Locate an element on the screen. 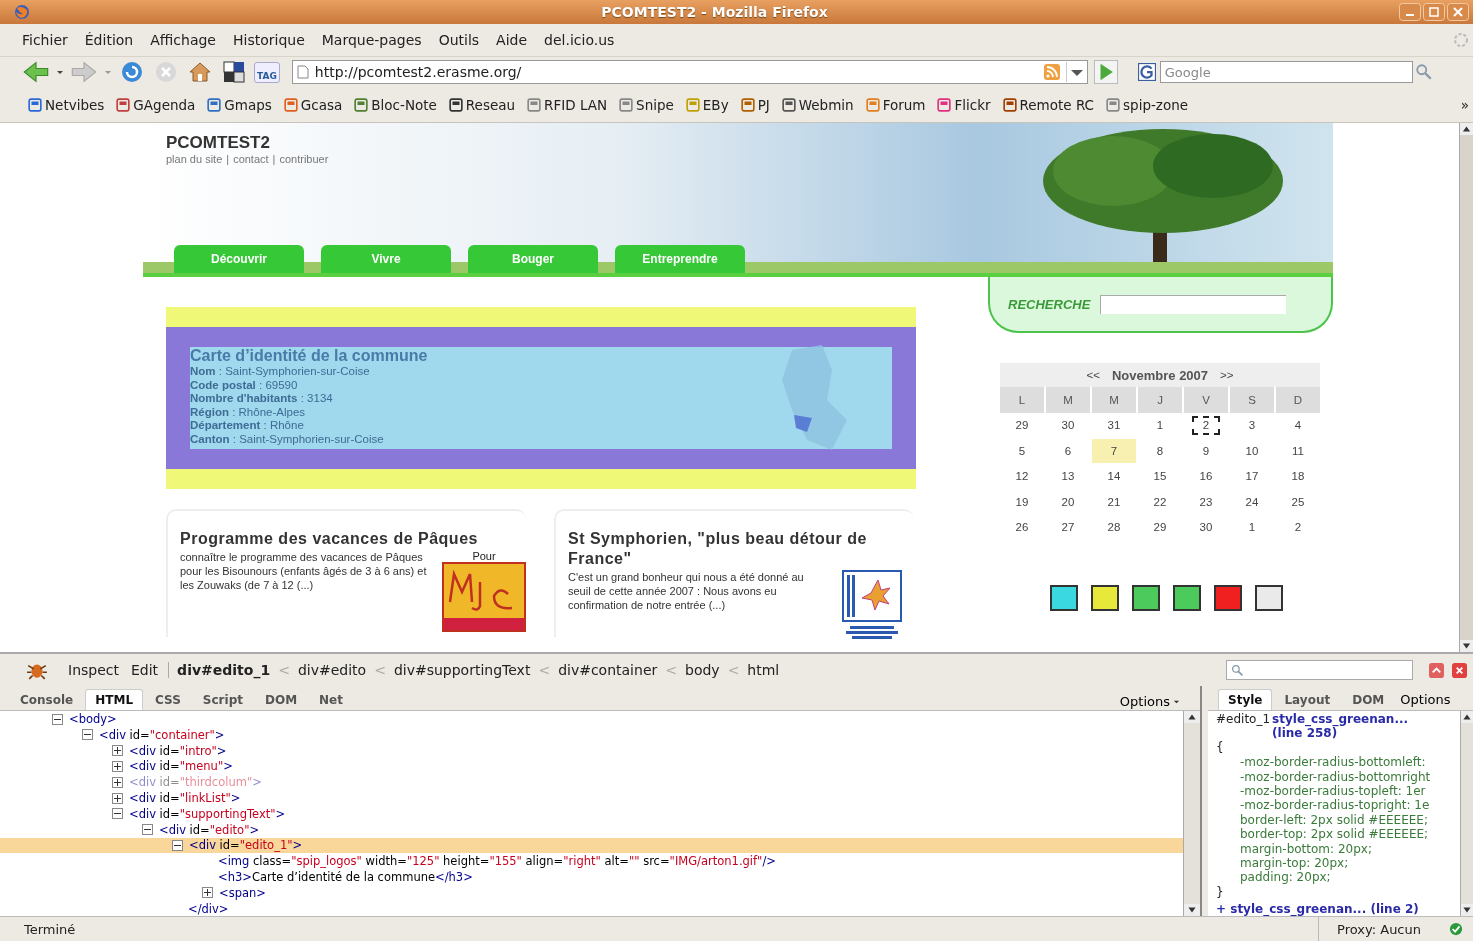 This screenshot has width=1473, height=941. panel-tab: Console is located at coordinates (47, 700).